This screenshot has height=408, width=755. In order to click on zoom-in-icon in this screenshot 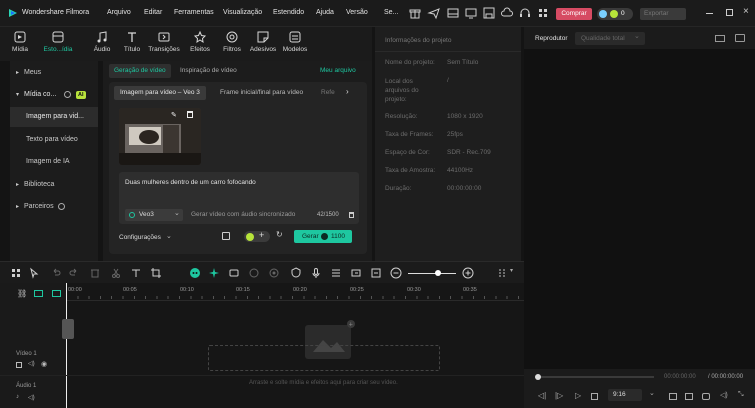, I will do `click(468, 273)`.